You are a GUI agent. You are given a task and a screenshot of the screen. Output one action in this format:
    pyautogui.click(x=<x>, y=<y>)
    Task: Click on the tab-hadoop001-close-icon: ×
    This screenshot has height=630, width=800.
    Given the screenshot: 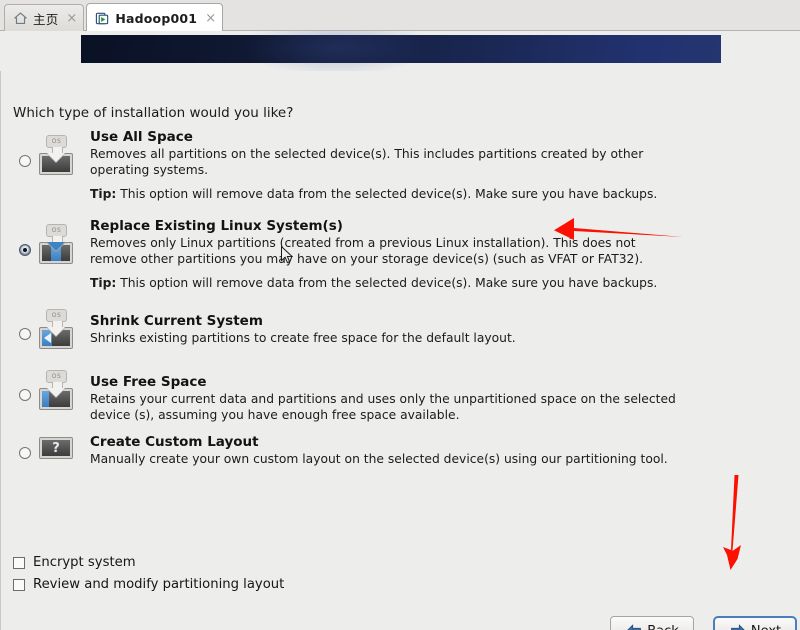 What is the action you would take?
    pyautogui.click(x=210, y=18)
    